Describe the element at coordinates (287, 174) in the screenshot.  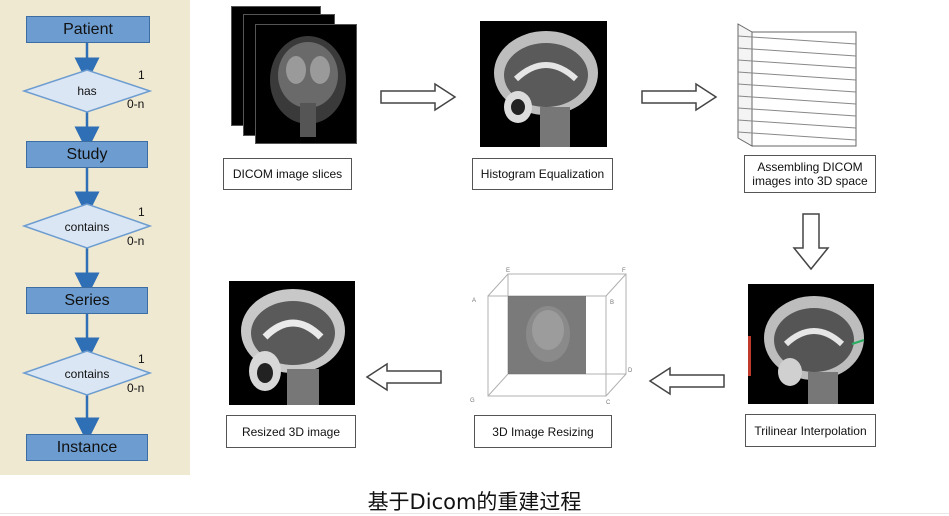
I see `step-label-dicom-slices: DICOM image slices` at that location.